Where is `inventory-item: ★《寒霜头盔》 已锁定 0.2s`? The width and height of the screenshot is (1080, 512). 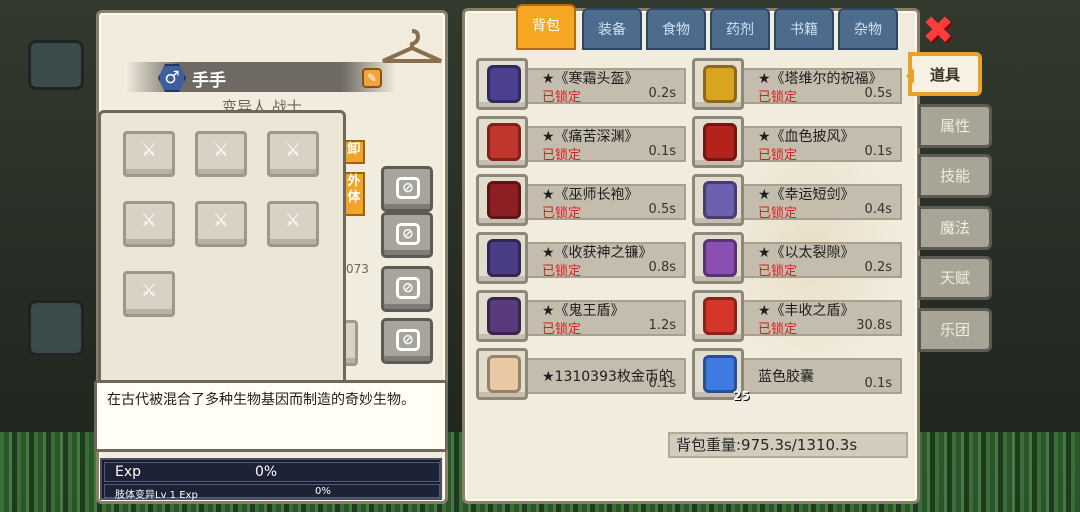
inventory-item: ★《寒霜头盔》 已锁定 0.2s is located at coordinates (582, 84).